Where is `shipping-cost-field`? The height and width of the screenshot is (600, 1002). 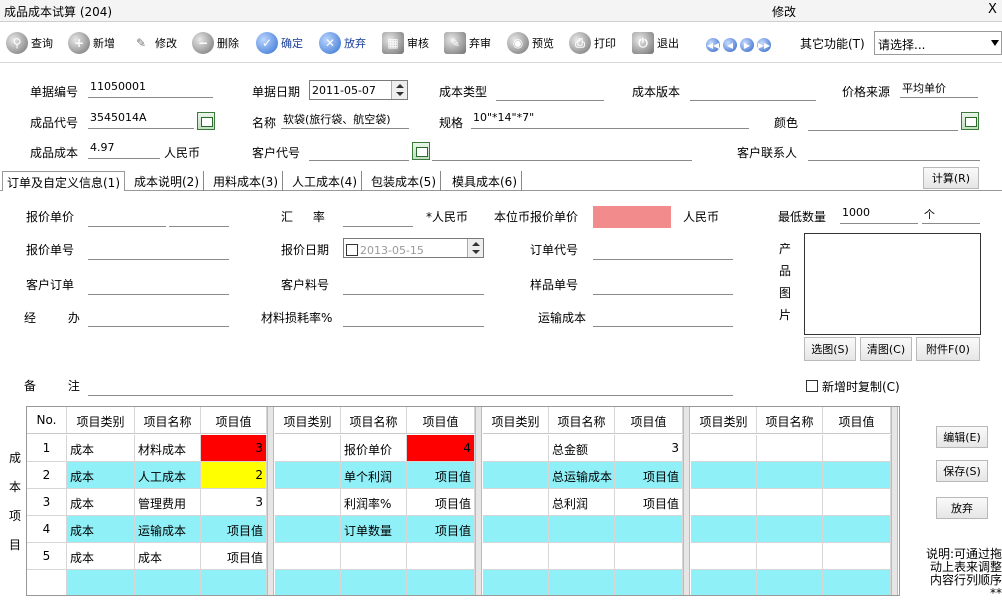
shipping-cost-field is located at coordinates (663, 318).